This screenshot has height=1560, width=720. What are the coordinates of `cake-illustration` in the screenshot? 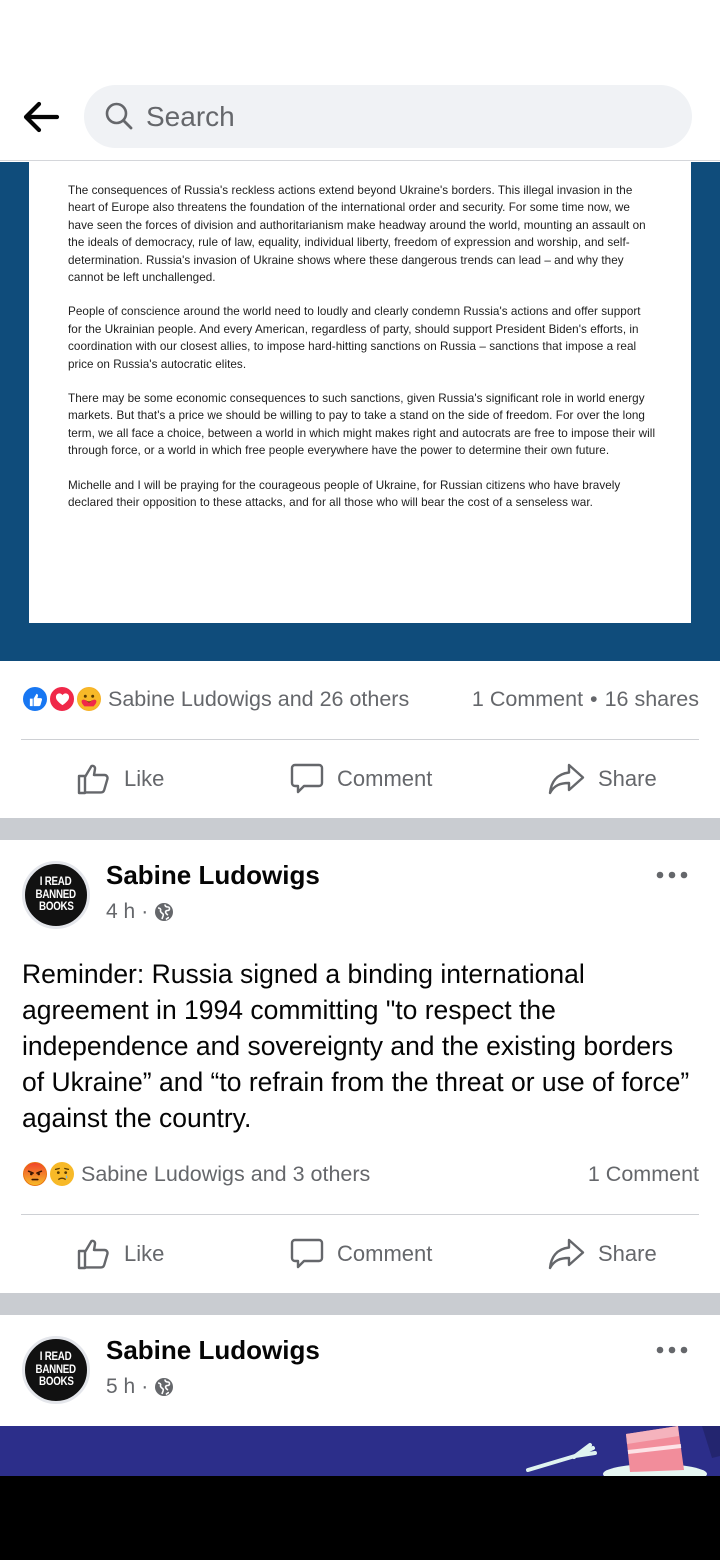 It's located at (623, 1451).